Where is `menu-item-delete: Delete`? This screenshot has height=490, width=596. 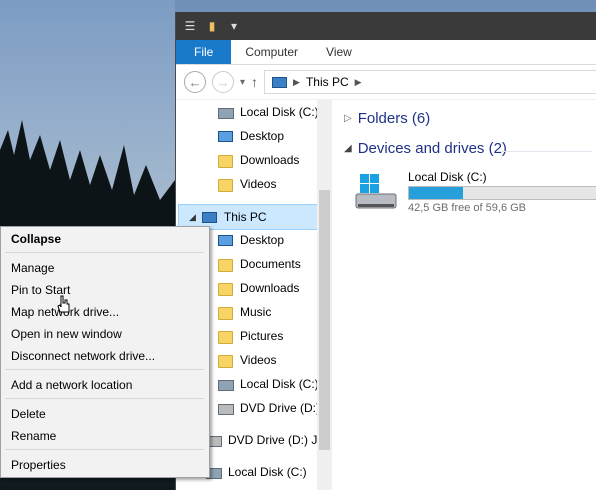 menu-item-delete: Delete is located at coordinates (28, 414).